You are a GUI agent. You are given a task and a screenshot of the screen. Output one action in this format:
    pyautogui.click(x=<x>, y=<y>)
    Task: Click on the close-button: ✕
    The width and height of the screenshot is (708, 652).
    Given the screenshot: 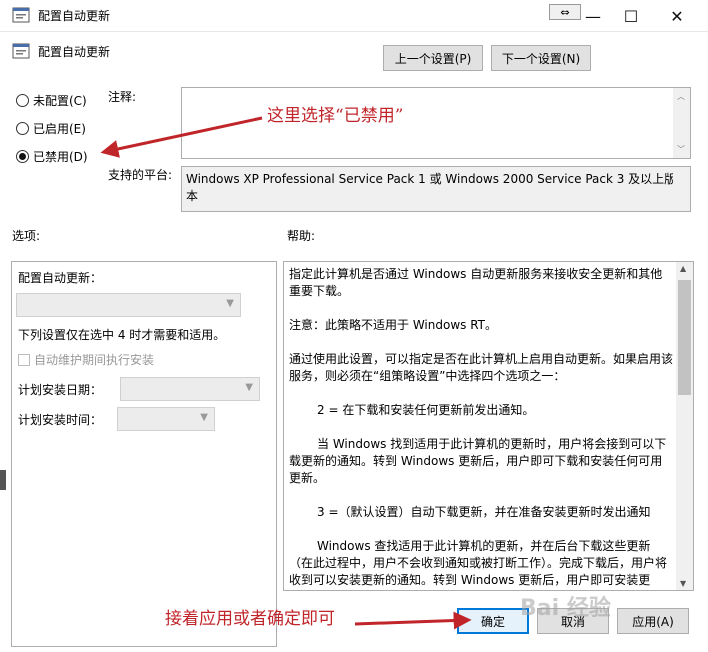 What is the action you would take?
    pyautogui.click(x=677, y=16)
    